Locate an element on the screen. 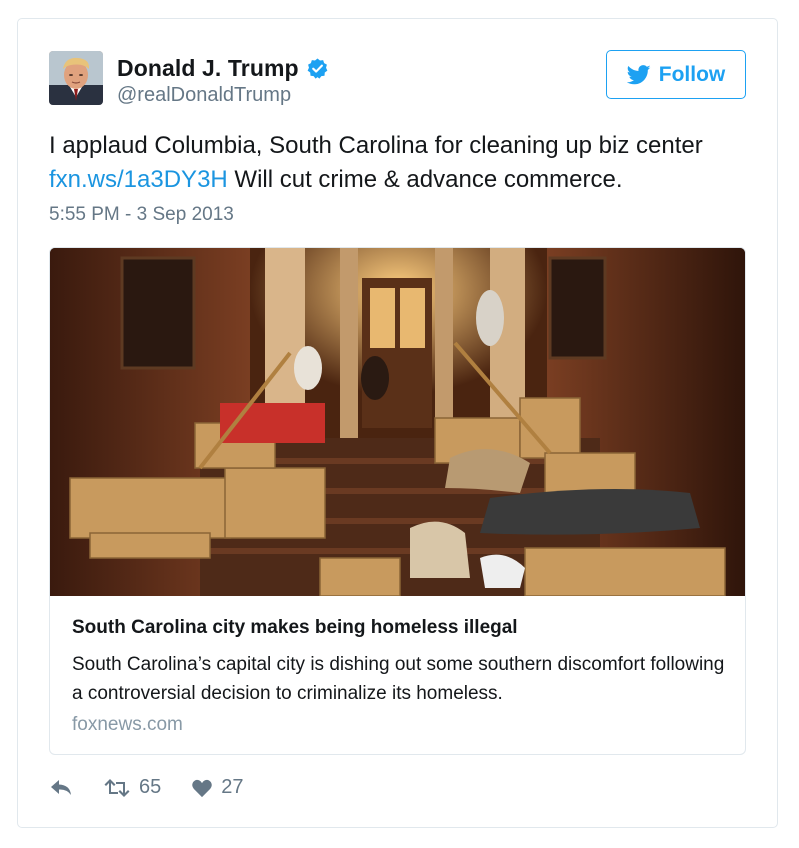  tweet-actions: 65 27 is located at coordinates (146, 787).